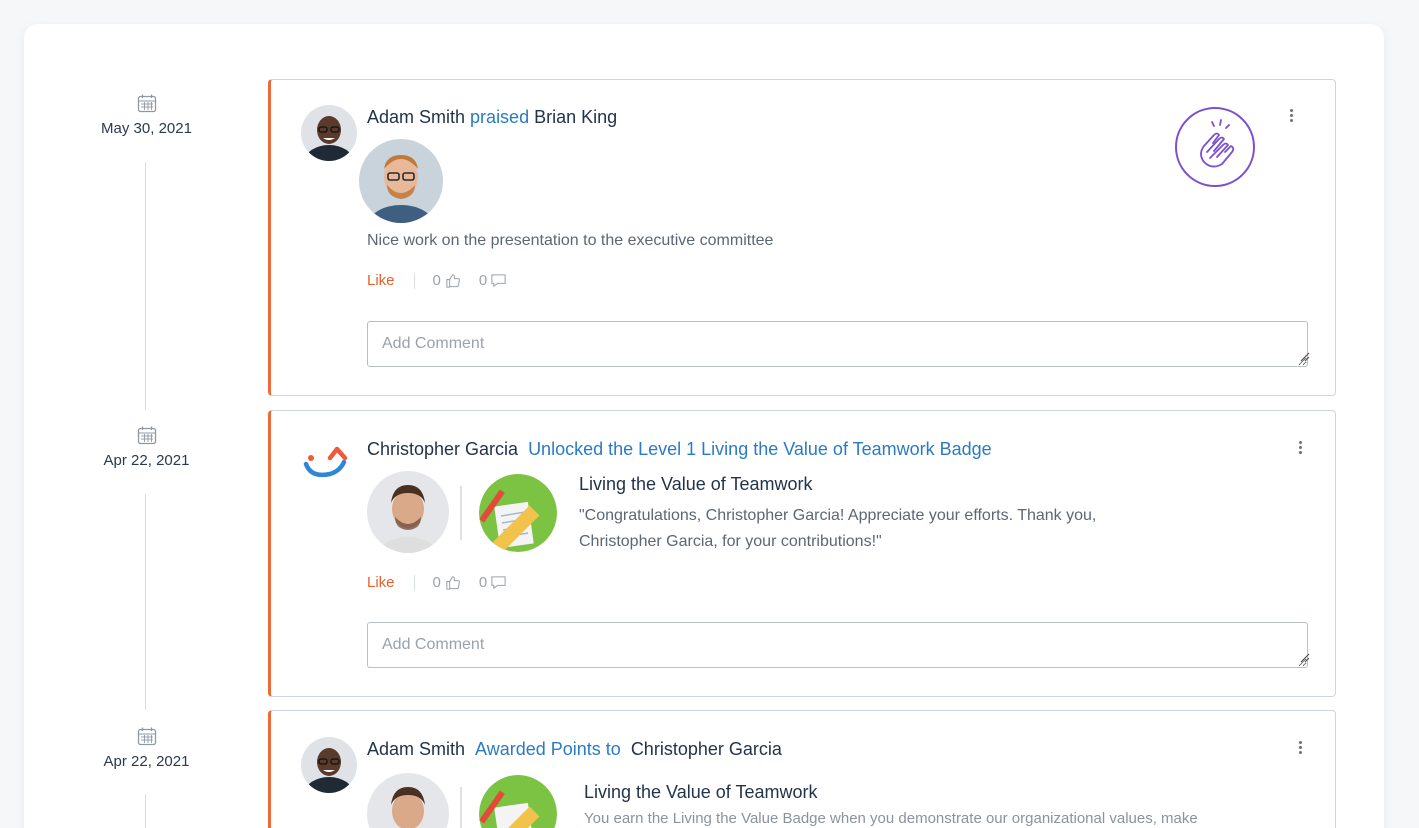 The image size is (1419, 828). Describe the element at coordinates (706, 749) in the screenshot. I see `target-name: Christopher Garcia` at that location.